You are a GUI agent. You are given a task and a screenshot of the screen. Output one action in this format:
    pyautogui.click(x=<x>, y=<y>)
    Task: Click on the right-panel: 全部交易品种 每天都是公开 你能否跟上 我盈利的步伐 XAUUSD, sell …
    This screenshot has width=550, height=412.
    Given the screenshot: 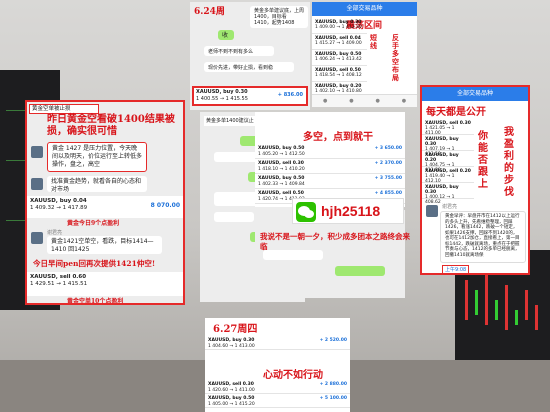 What is the action you would take?
    pyautogui.click(x=475, y=180)
    